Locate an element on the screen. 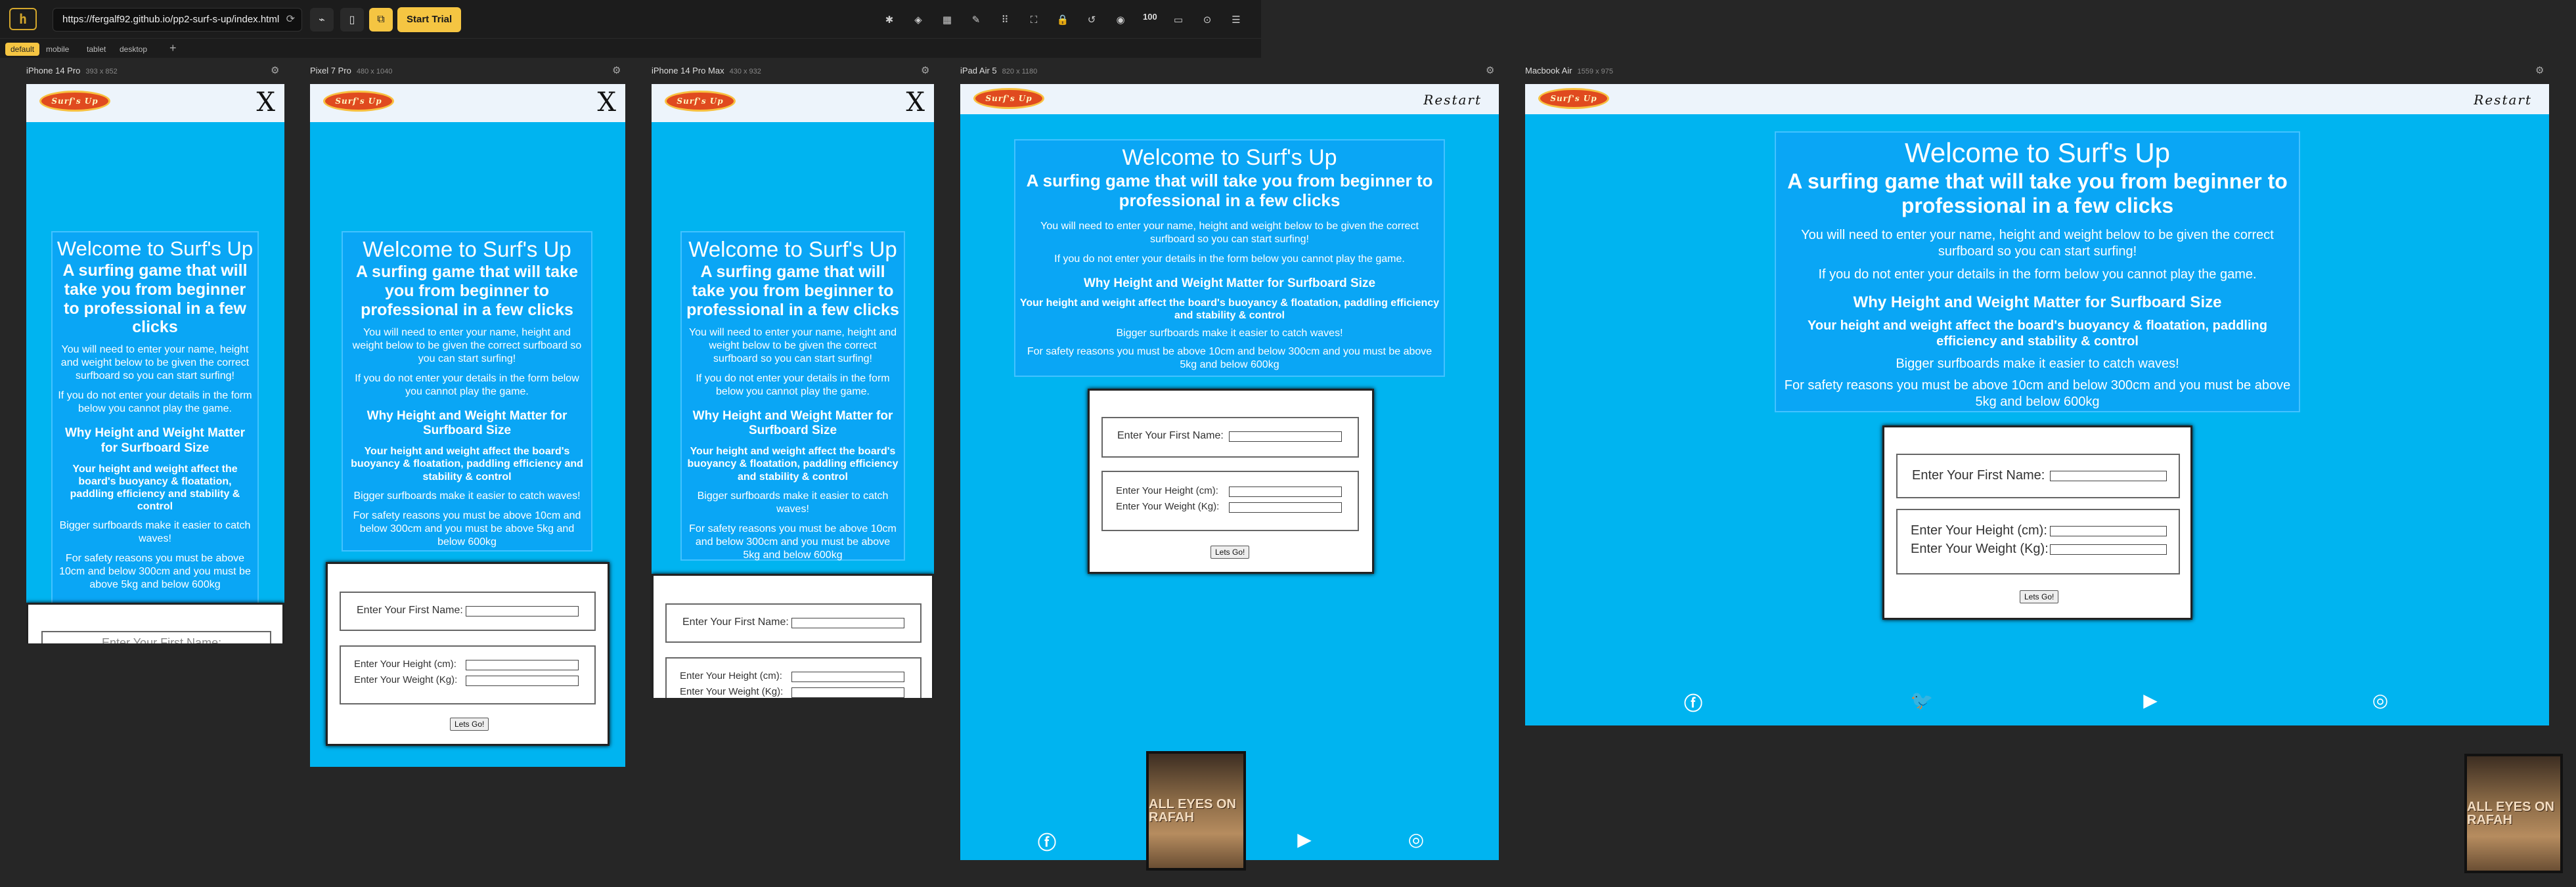  menu-icon: ☰ is located at coordinates (1236, 20).